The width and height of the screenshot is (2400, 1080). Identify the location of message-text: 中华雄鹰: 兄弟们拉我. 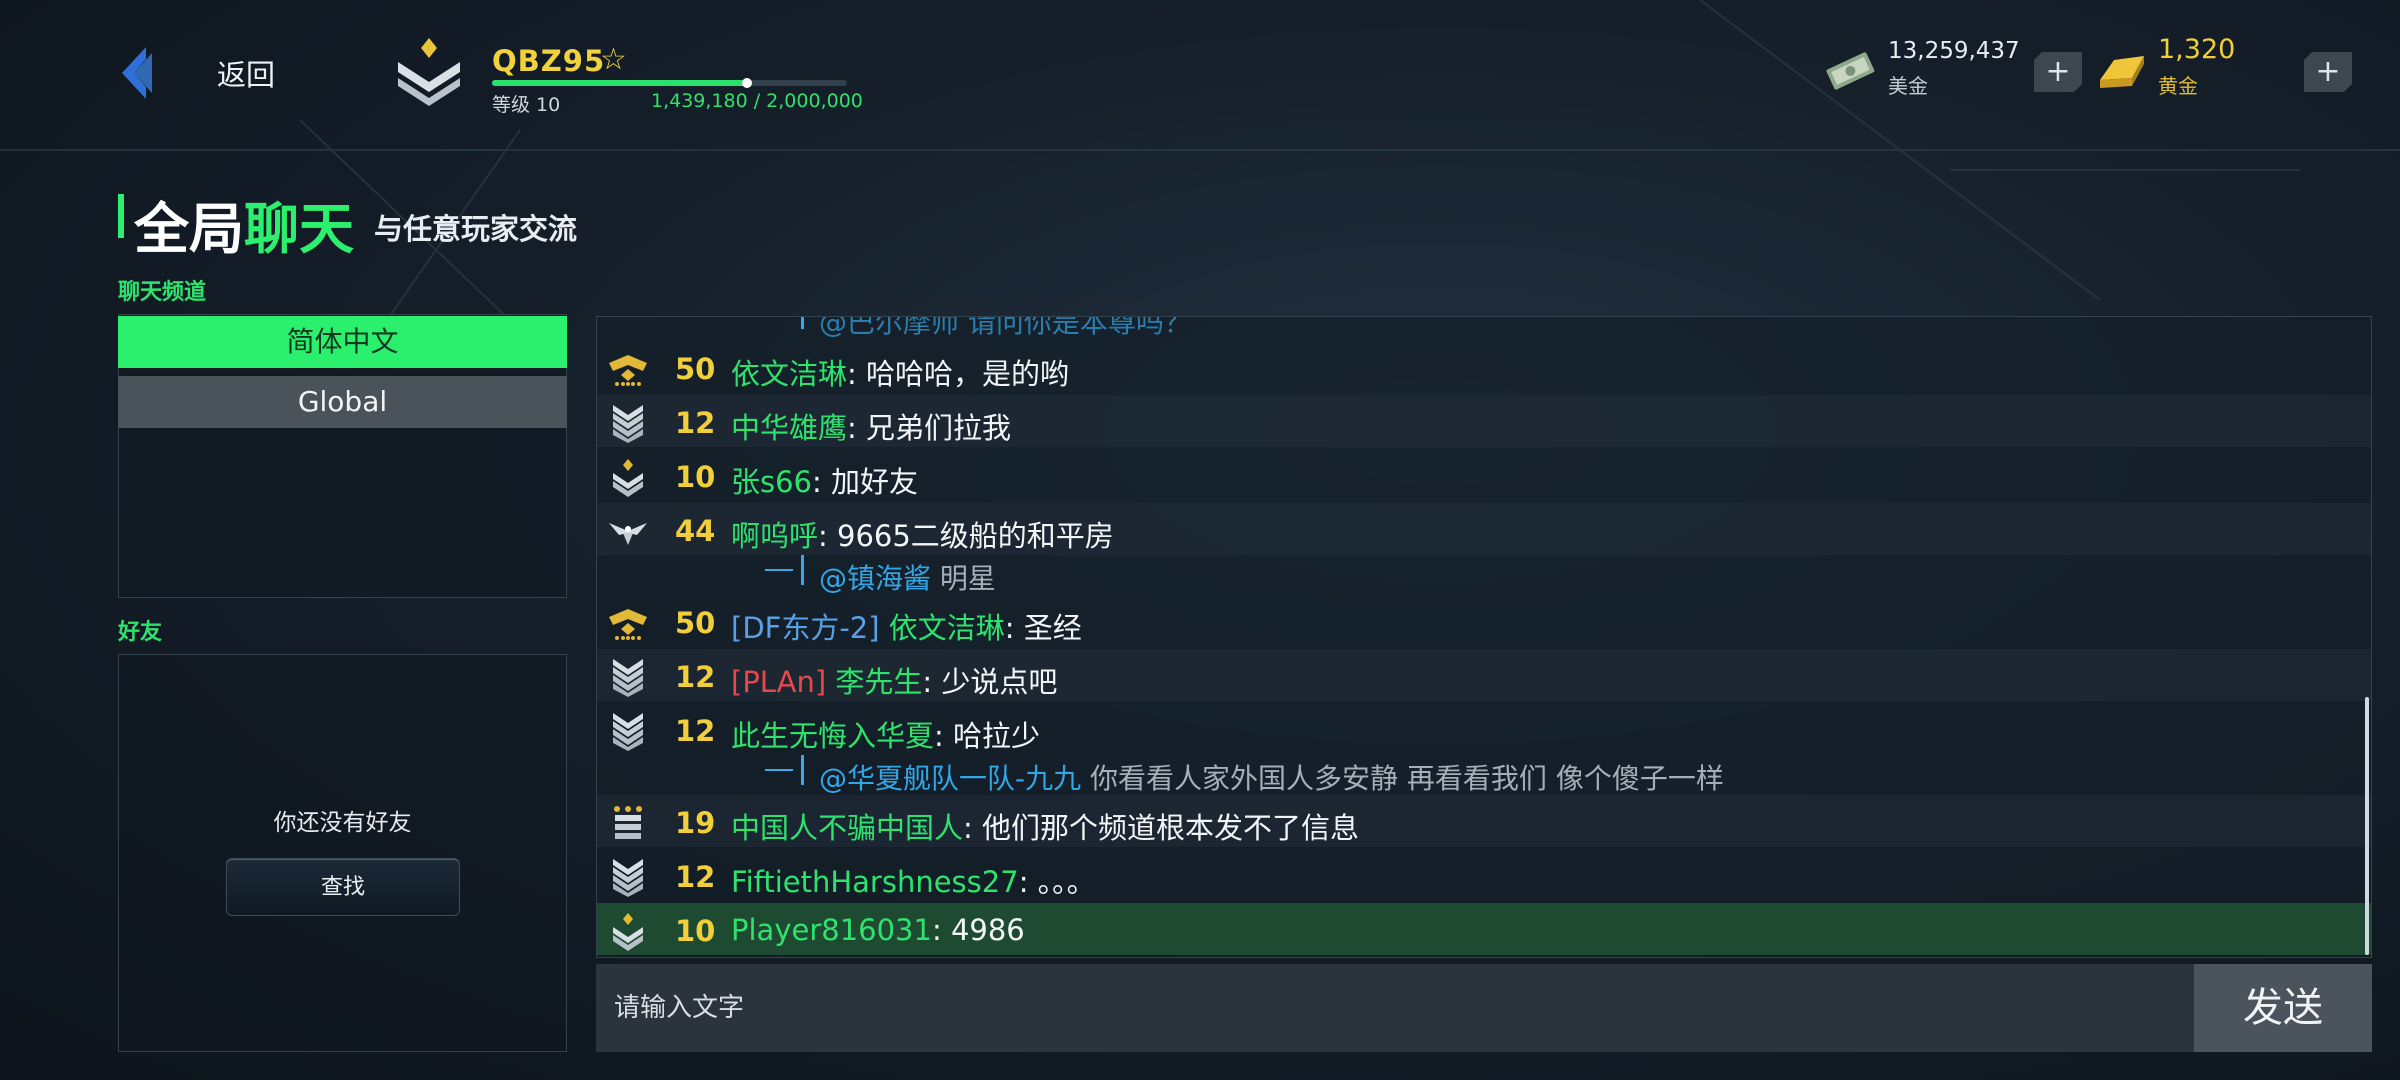
(871, 426).